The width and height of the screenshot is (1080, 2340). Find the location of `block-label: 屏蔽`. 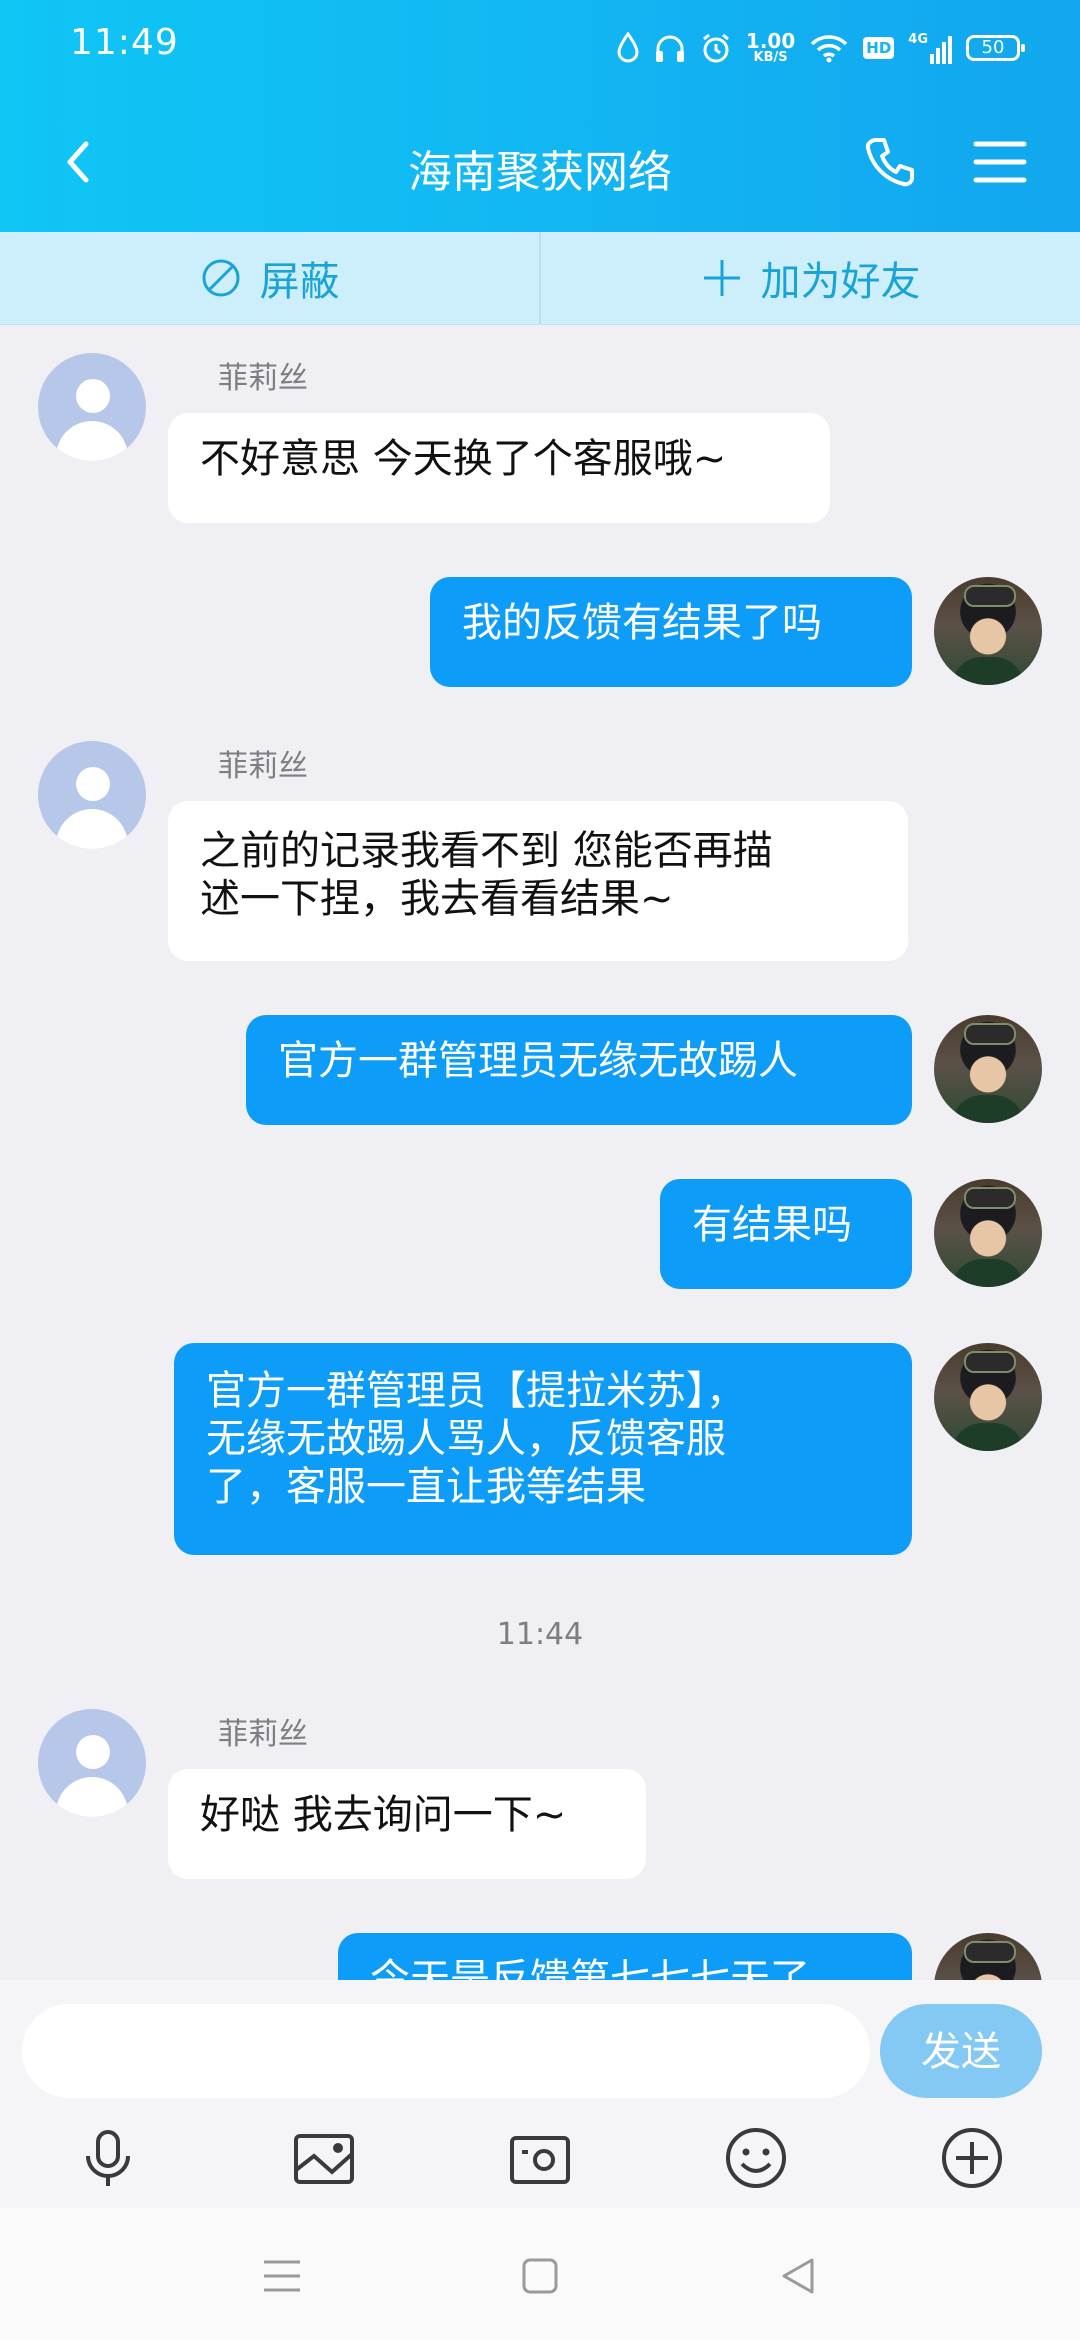

block-label: 屏蔽 is located at coordinates (299, 282).